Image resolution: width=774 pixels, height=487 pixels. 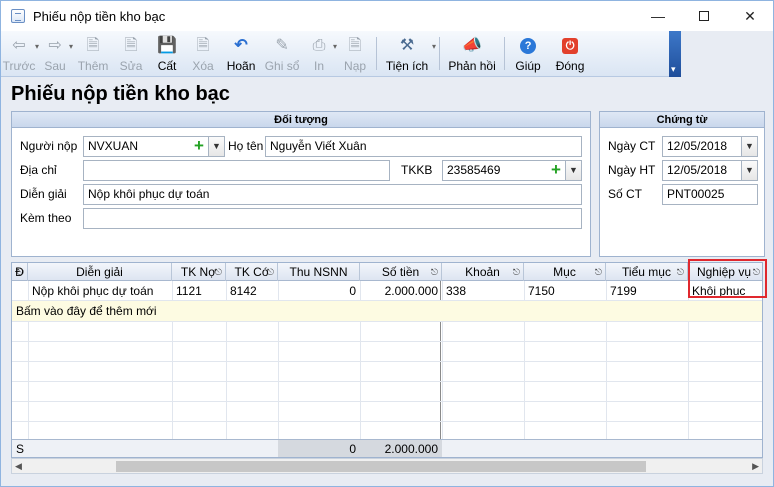 What do you see at coordinates (154, 146) in the screenshot?
I see `payer-combo: NVXUAN + ▼` at bounding box center [154, 146].